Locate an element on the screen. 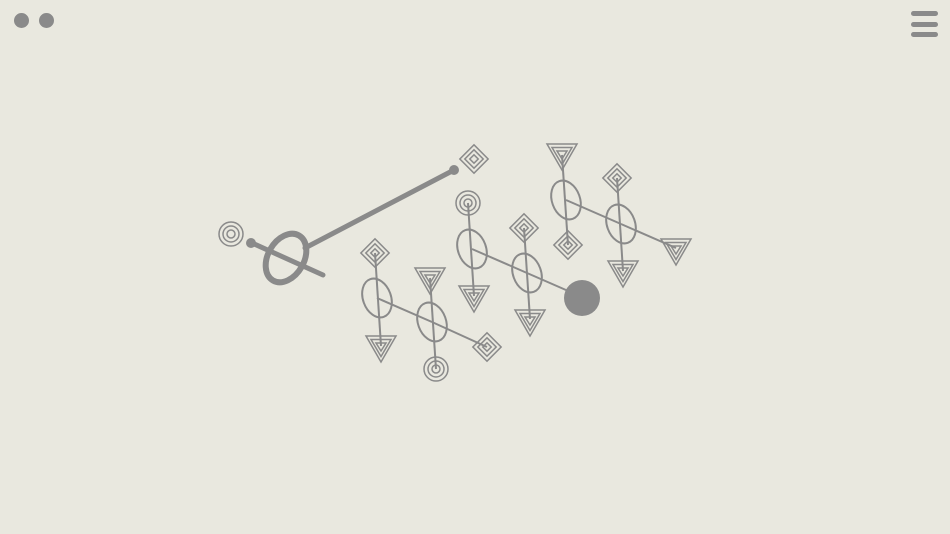 This screenshot has height=534, width=950. solid-circle-goal is located at coordinates (582, 298).